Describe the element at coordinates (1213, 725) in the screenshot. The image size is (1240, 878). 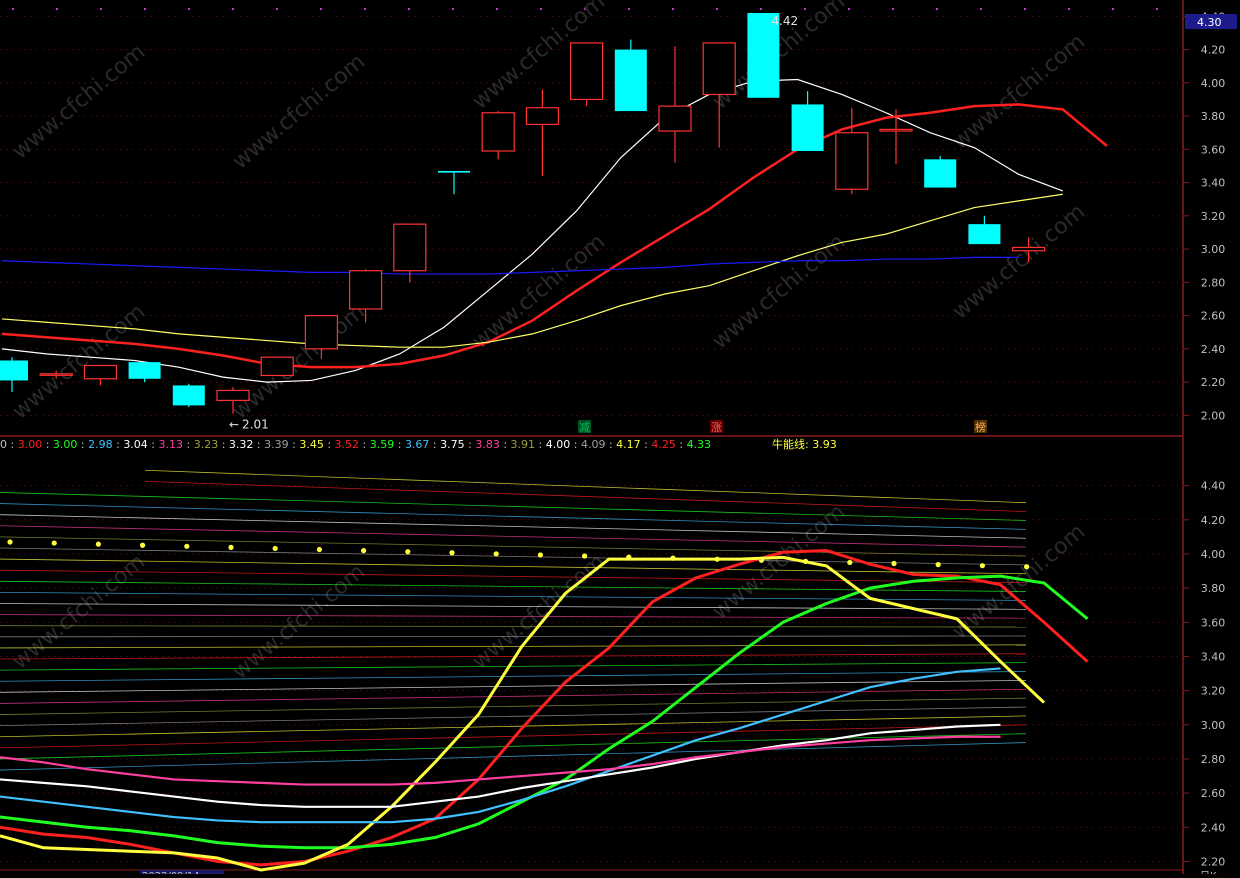
I see `lower-axis-label: 3.00` at that location.